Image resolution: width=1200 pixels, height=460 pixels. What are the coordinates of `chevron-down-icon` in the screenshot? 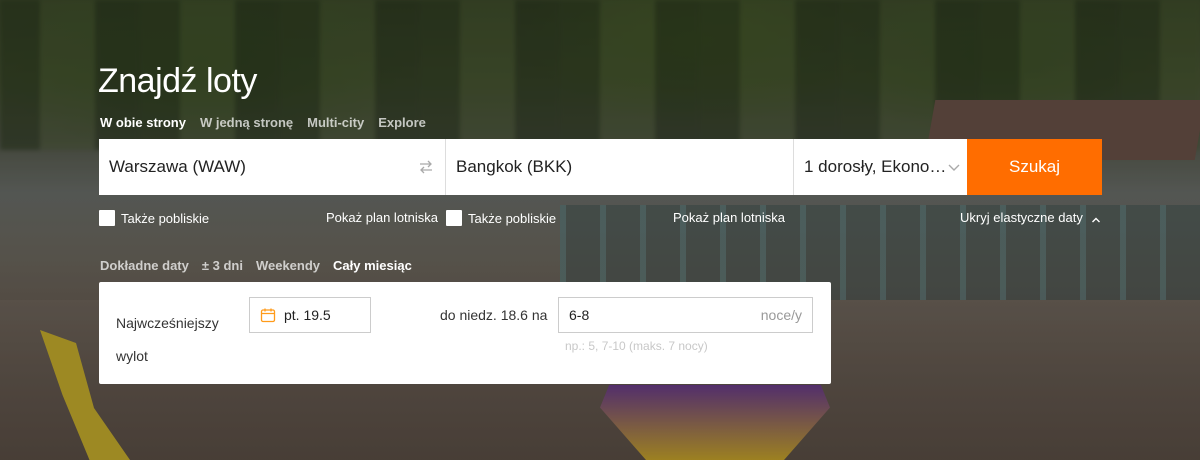 It's located at (954, 166).